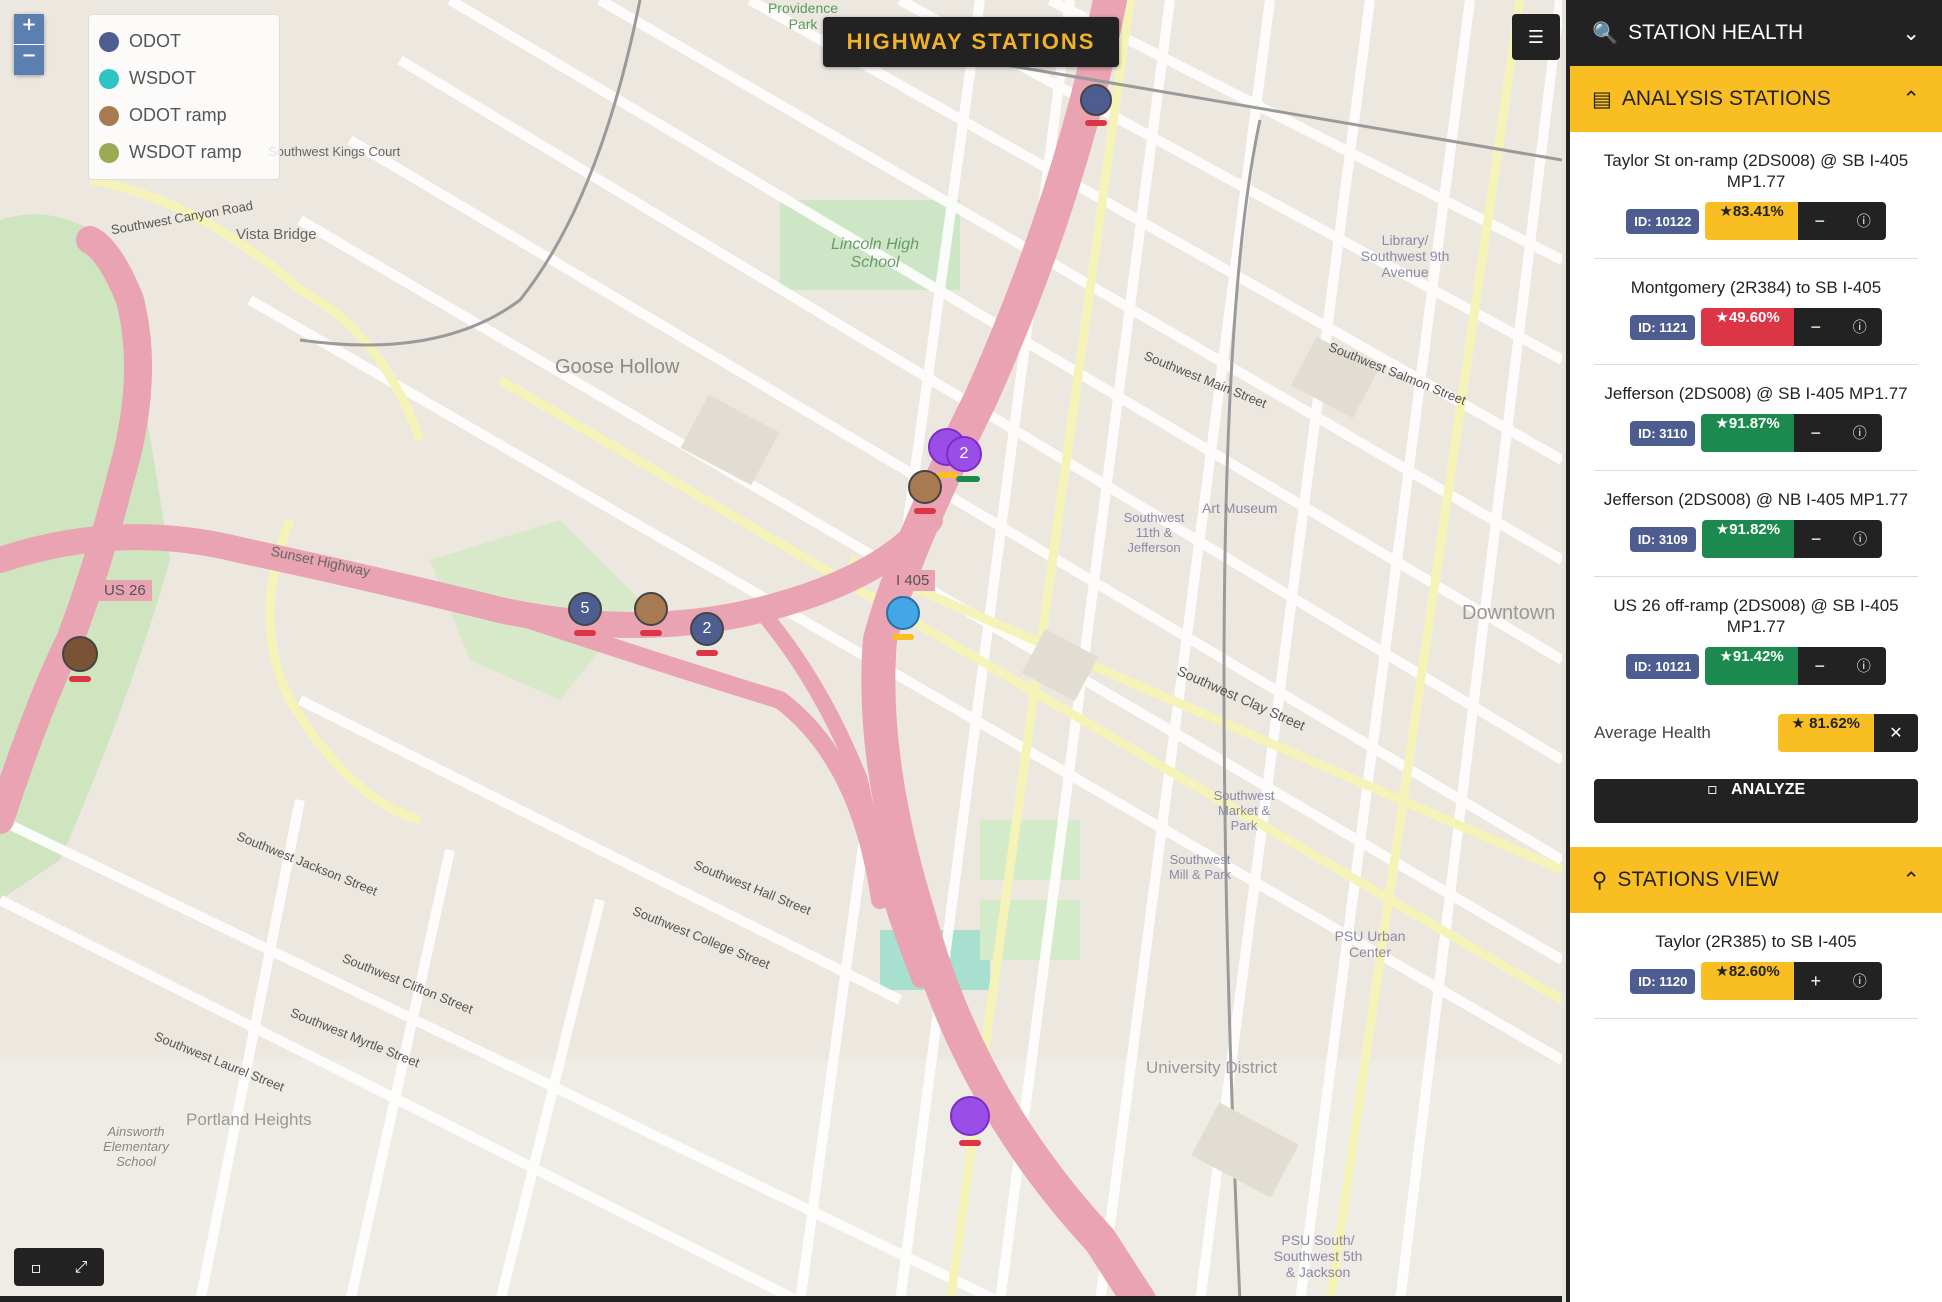 This screenshot has width=1942, height=1302. Describe the element at coordinates (781, 1299) in the screenshot. I see `bottom-bar` at that location.